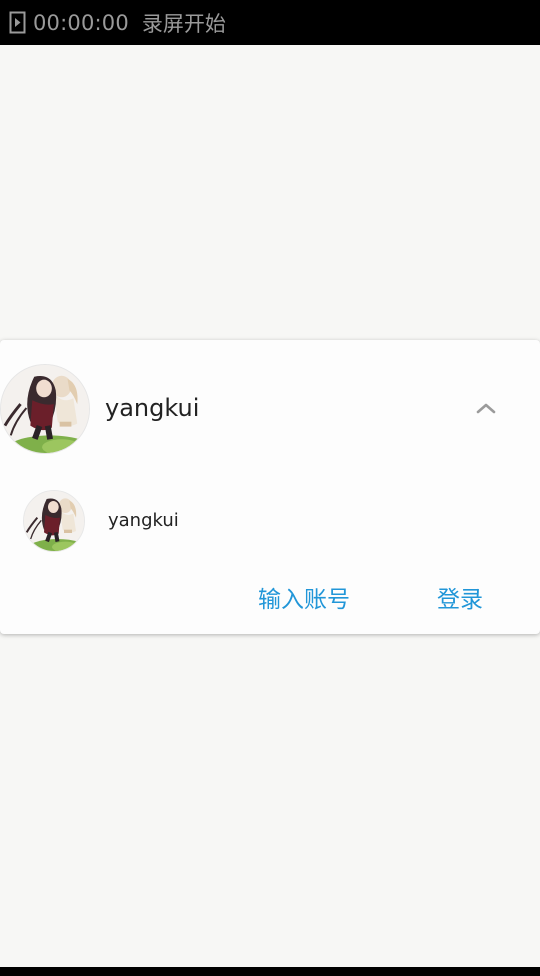  What do you see at coordinates (270, 22) in the screenshot?
I see `status-bar: 00:00:00 录屏开始` at bounding box center [270, 22].